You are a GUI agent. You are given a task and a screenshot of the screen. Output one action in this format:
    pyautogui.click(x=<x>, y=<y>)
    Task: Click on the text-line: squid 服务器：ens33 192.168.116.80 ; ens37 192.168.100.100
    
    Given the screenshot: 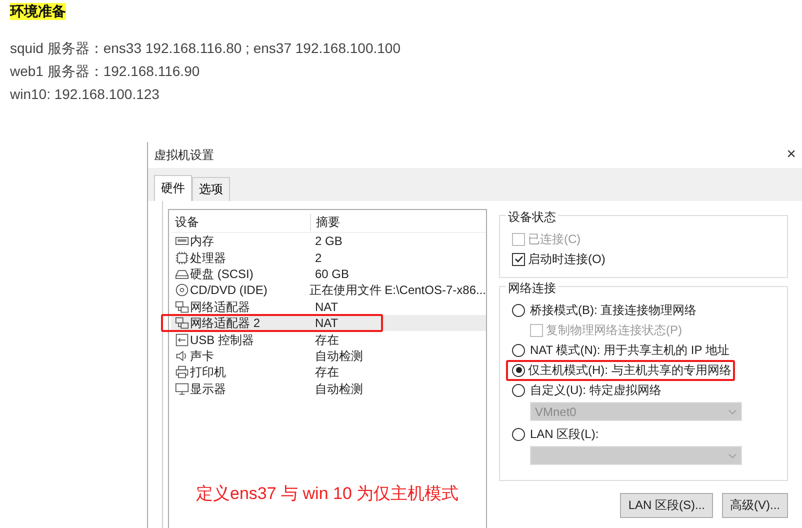 What is the action you would take?
    pyautogui.click(x=206, y=48)
    